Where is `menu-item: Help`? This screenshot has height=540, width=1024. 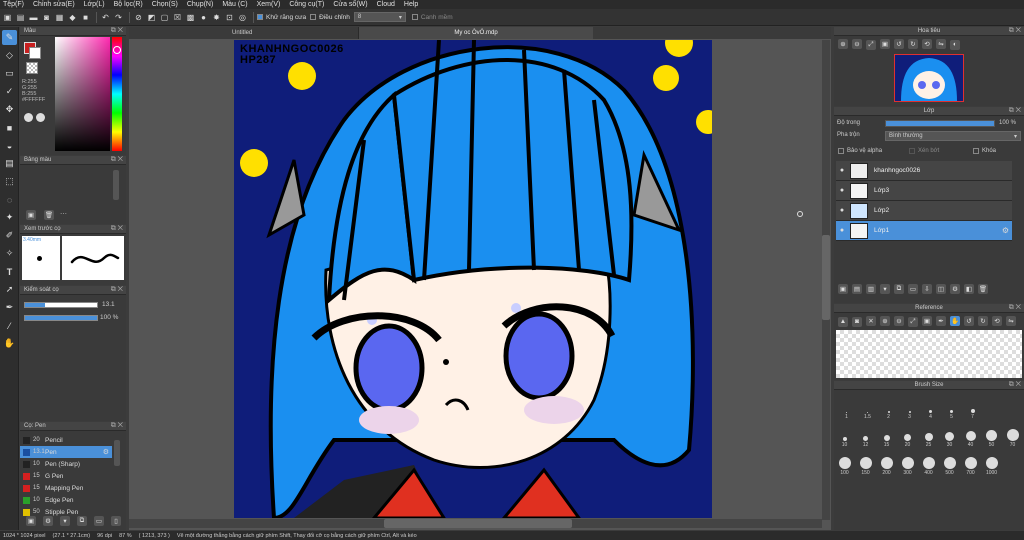
menu-item: Help is located at coordinates (411, 4).